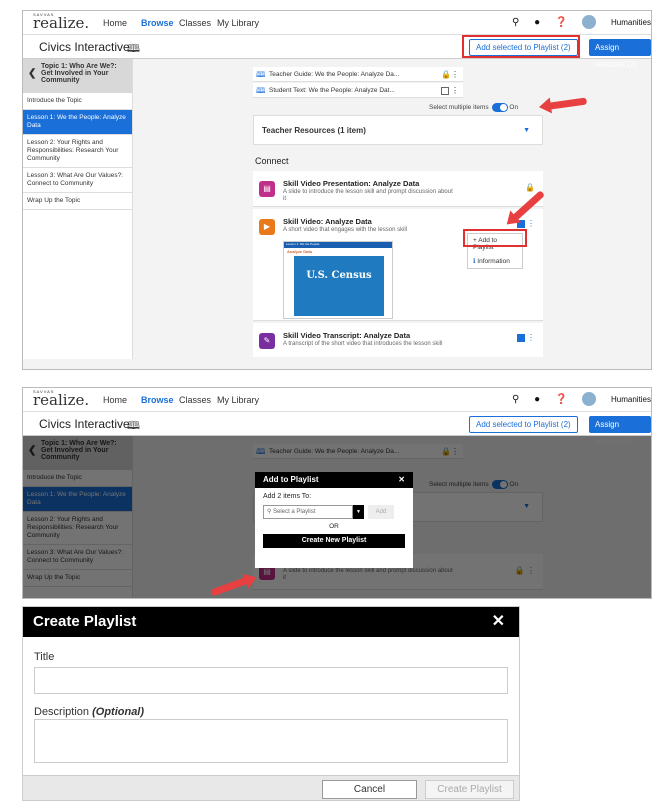 The width and height of the screenshot is (652, 801). I want to click on caret-down-icon: ▼, so click(526, 130).